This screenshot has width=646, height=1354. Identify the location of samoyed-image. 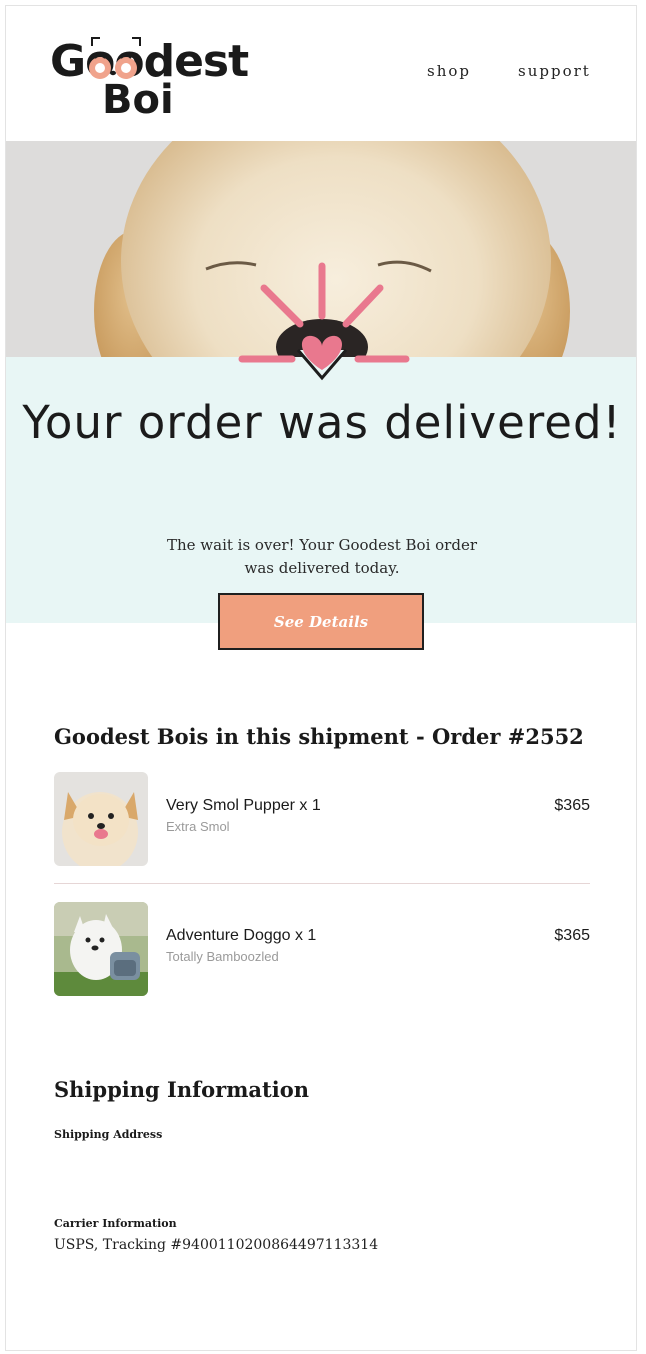
(101, 949).